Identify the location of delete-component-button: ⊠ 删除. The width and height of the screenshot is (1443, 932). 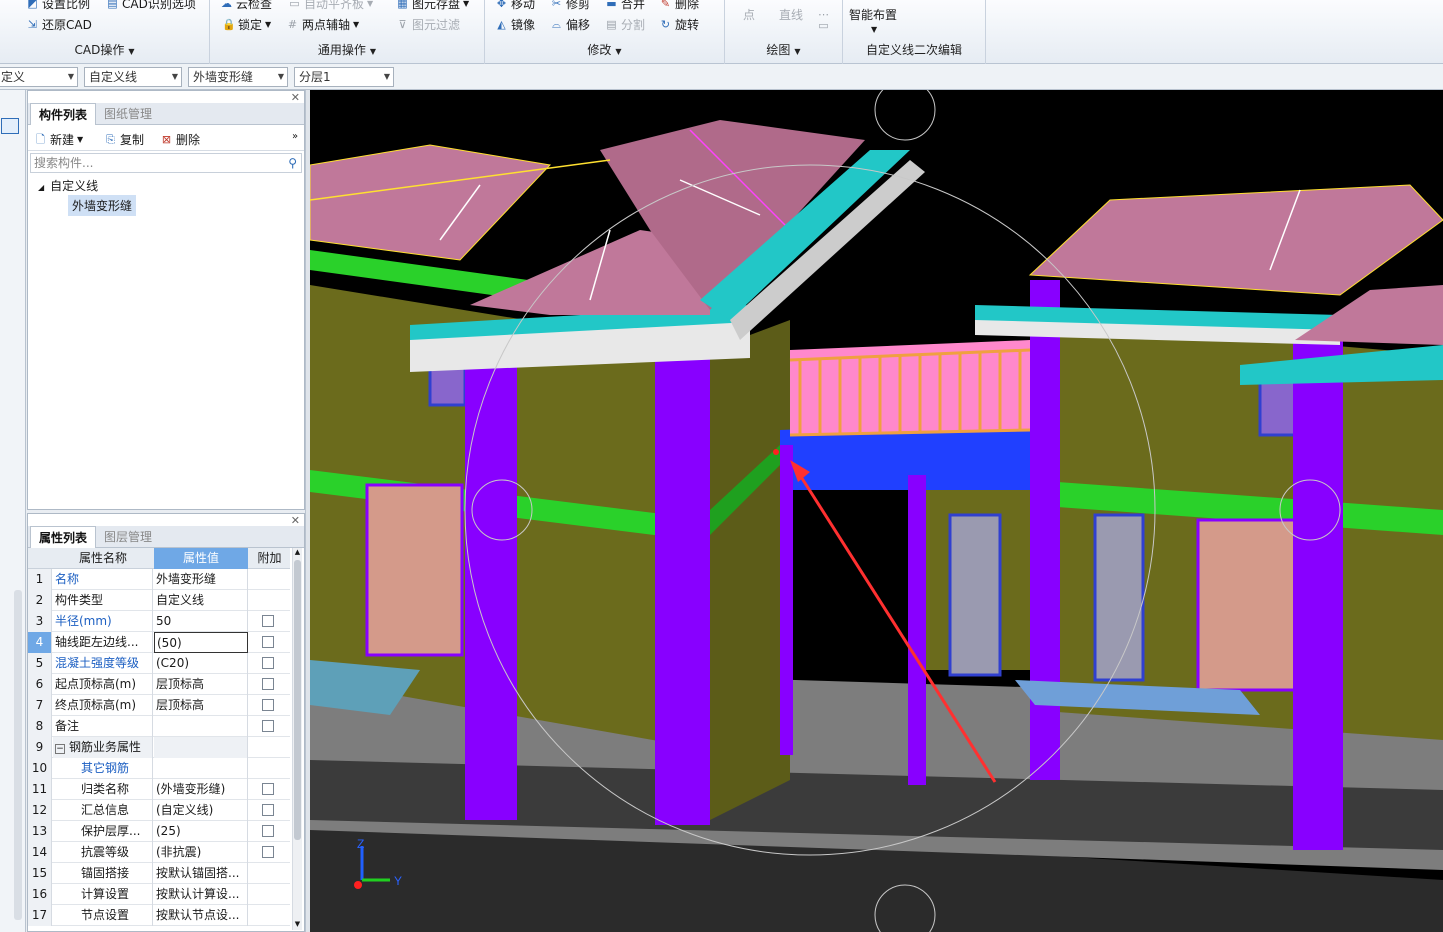
(180, 139).